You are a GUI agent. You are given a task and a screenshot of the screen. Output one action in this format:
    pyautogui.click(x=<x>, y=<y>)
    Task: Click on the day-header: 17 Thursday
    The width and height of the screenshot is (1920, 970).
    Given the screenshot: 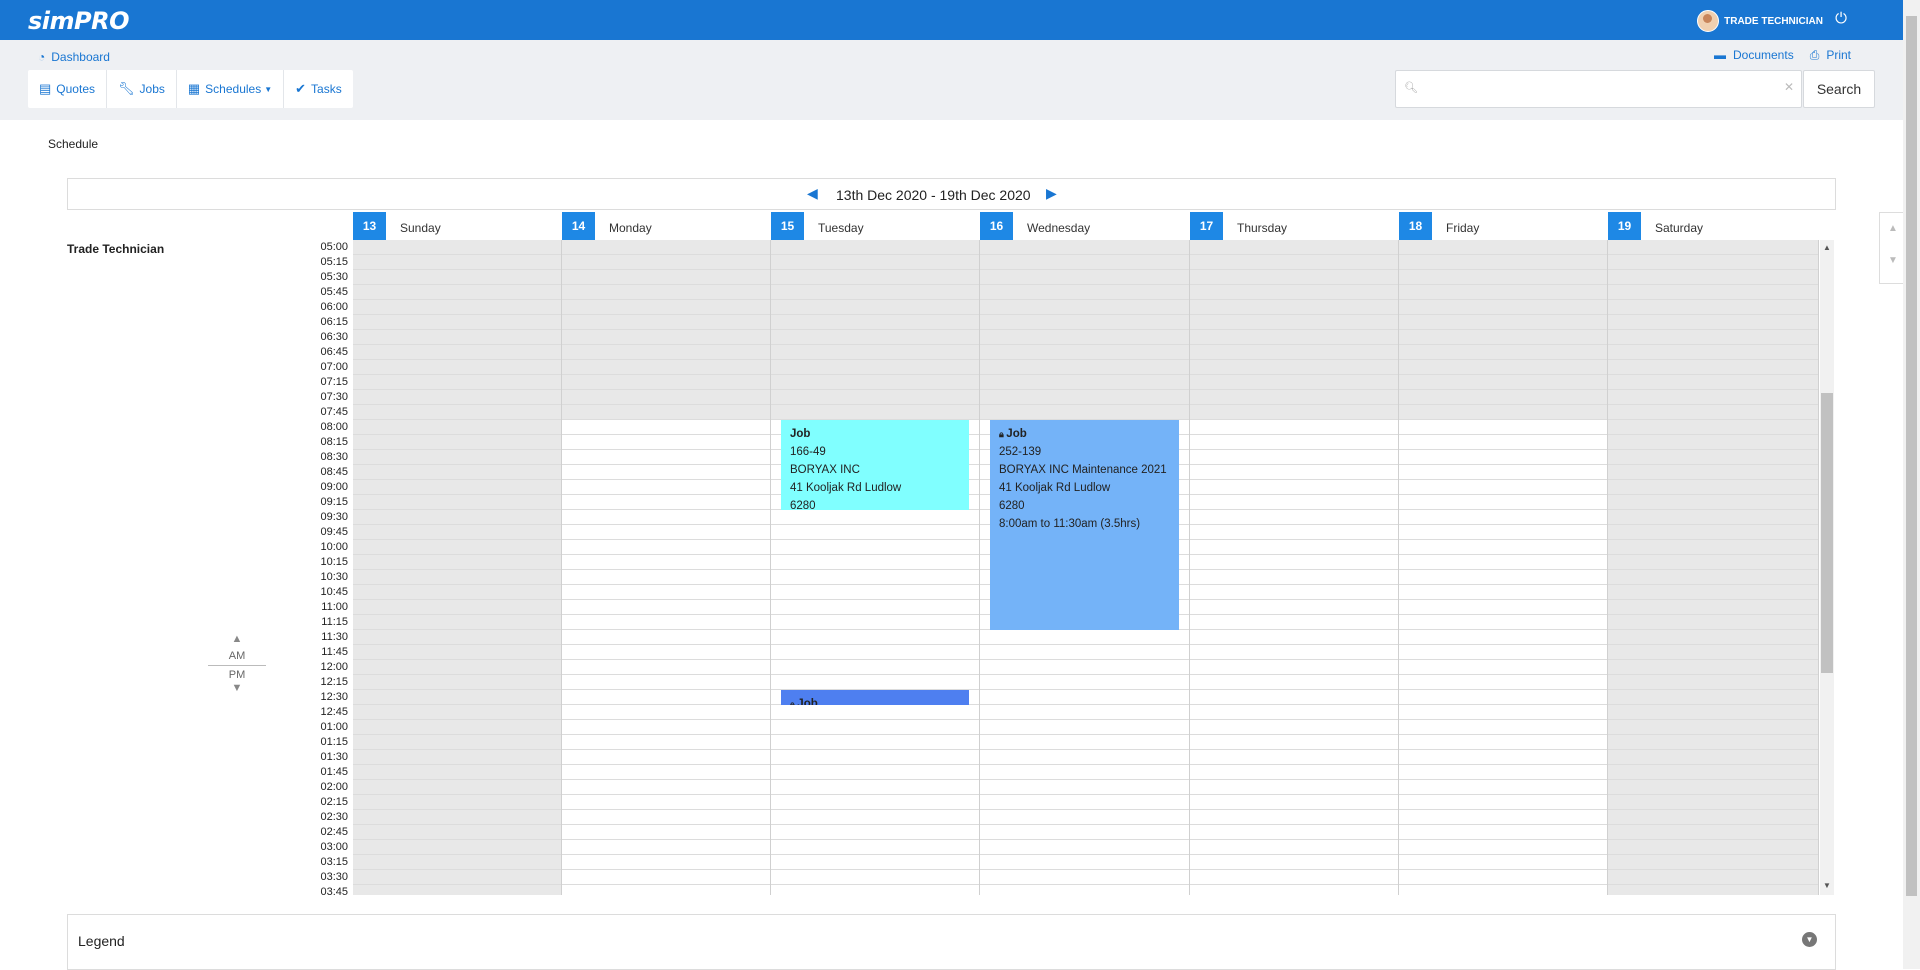 What is the action you would take?
    pyautogui.click(x=1294, y=226)
    